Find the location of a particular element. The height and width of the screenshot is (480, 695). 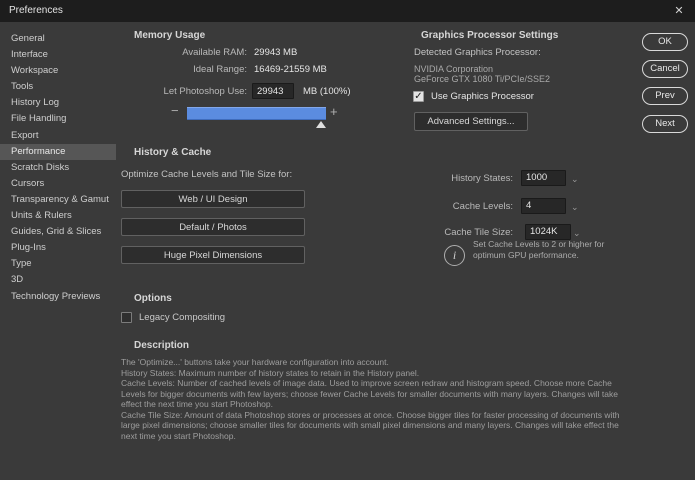

sidebar-item-plug-ins: Plug-Ins is located at coordinates (58, 248).